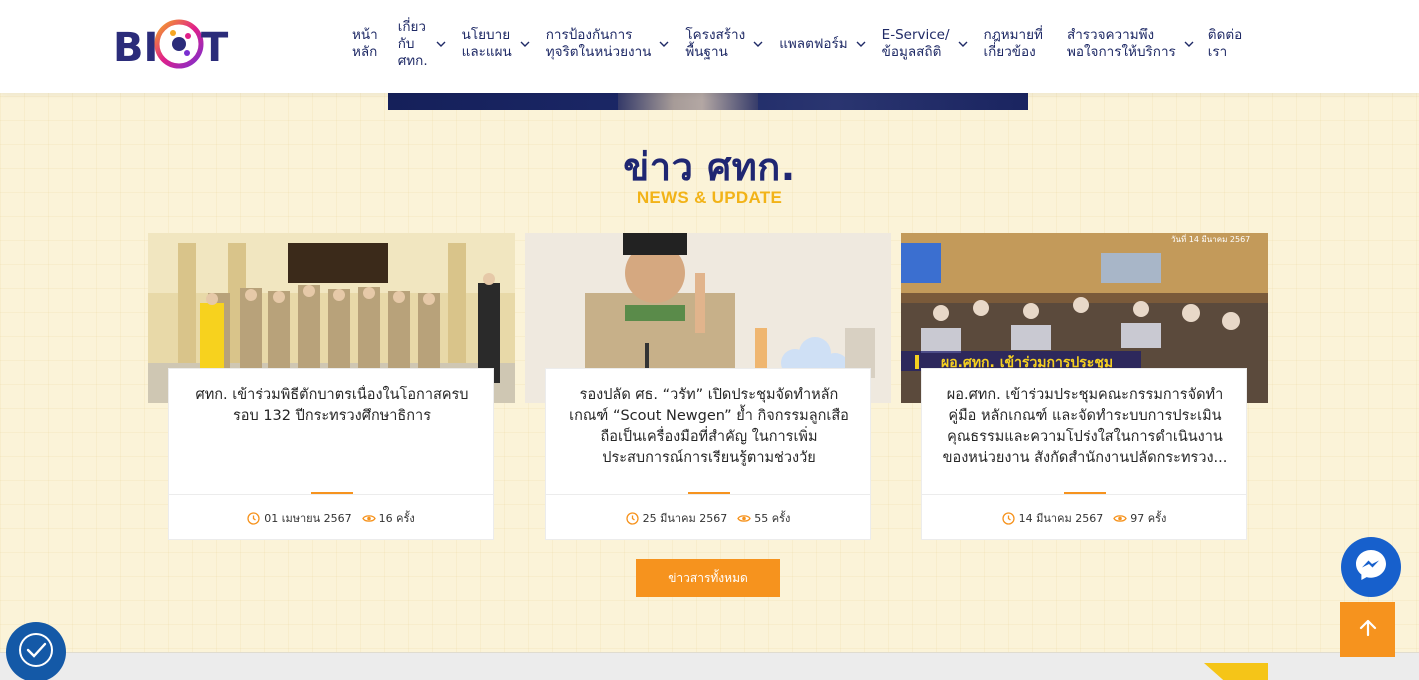 This screenshot has width=1419, height=680. Describe the element at coordinates (761, 518) in the screenshot. I see `news-views: 55` at that location.